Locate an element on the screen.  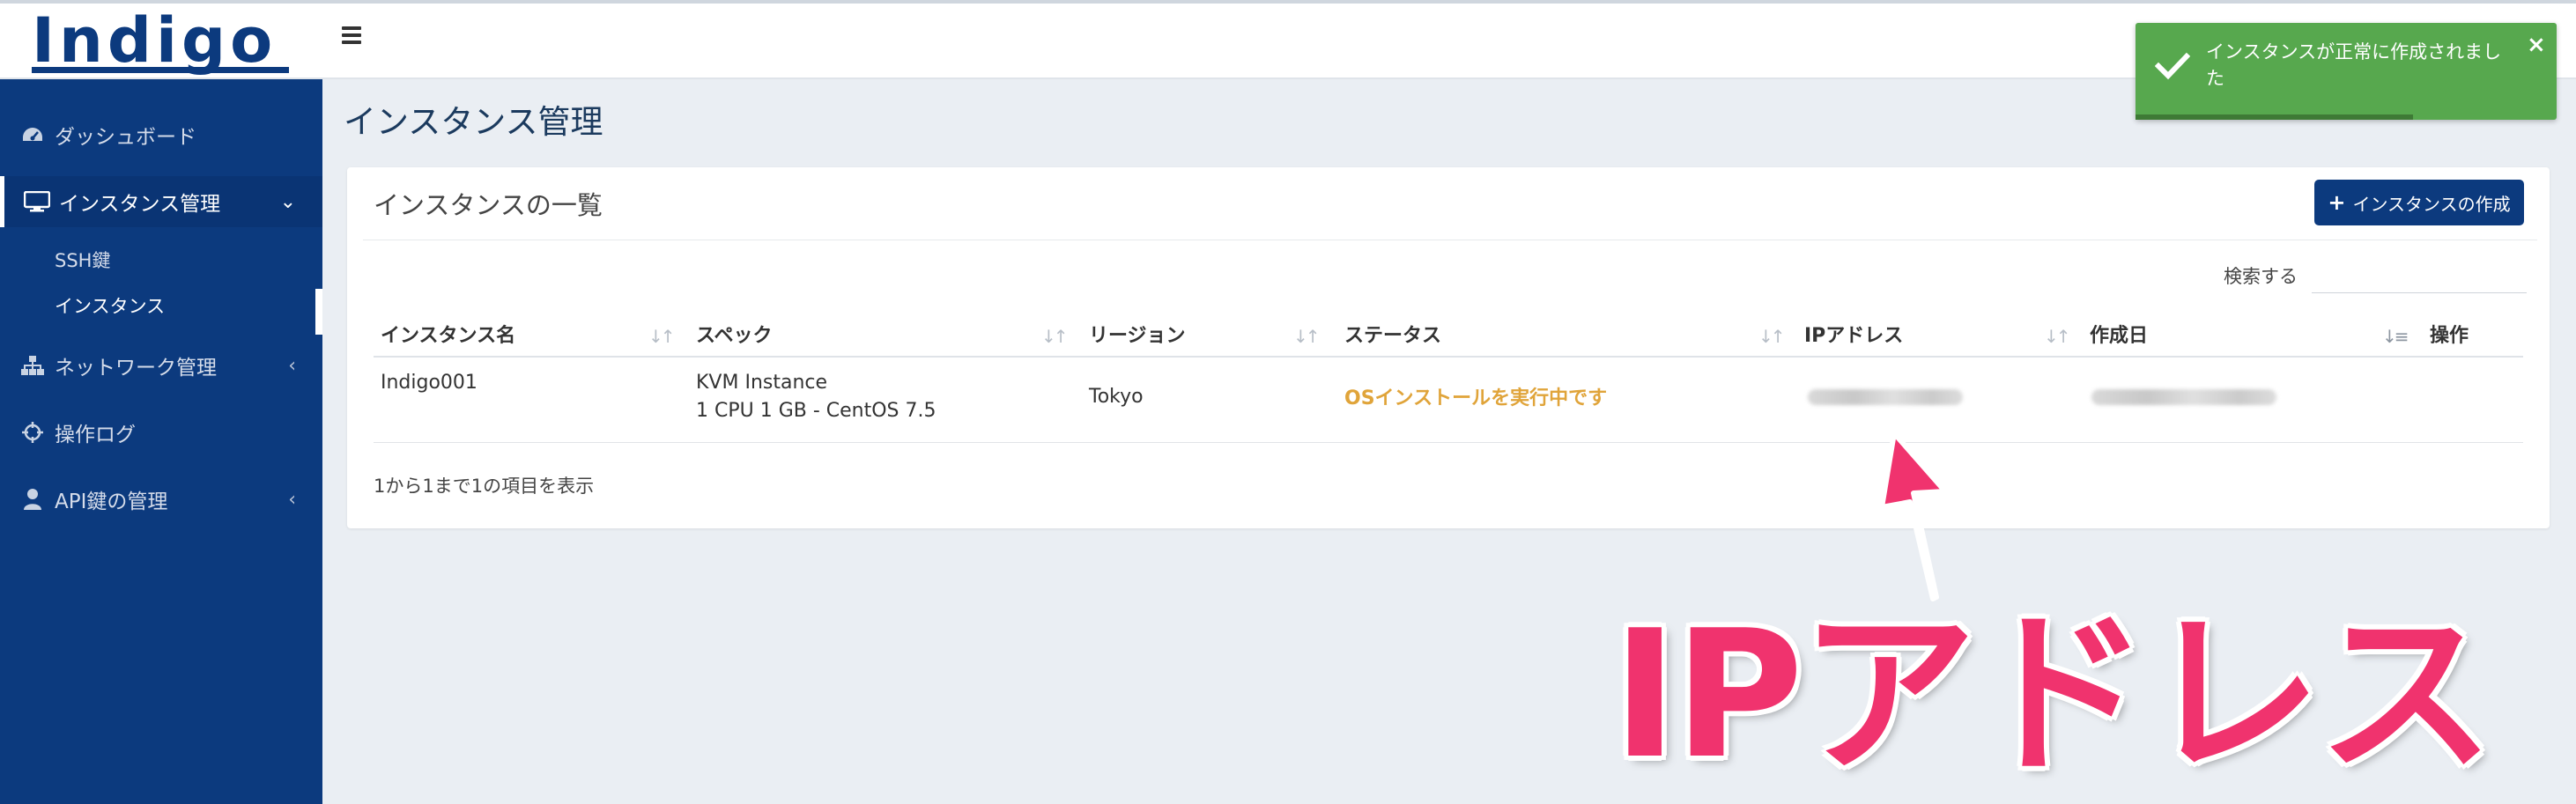
sidebar-item-label: ネットワーク管理 is located at coordinates (136, 368).